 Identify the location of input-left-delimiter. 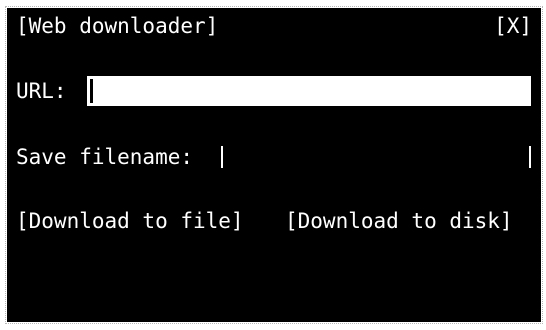
(222, 157).